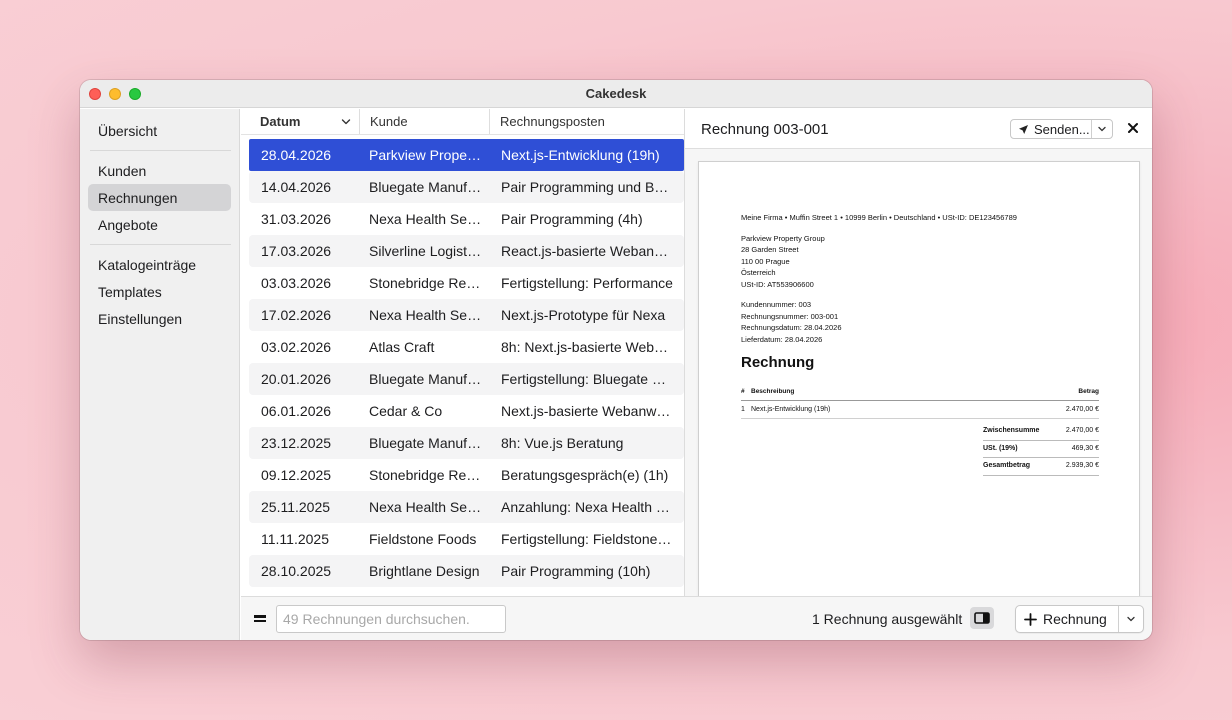  I want to click on cell-customer: Silverline Logistics, so click(427, 251).